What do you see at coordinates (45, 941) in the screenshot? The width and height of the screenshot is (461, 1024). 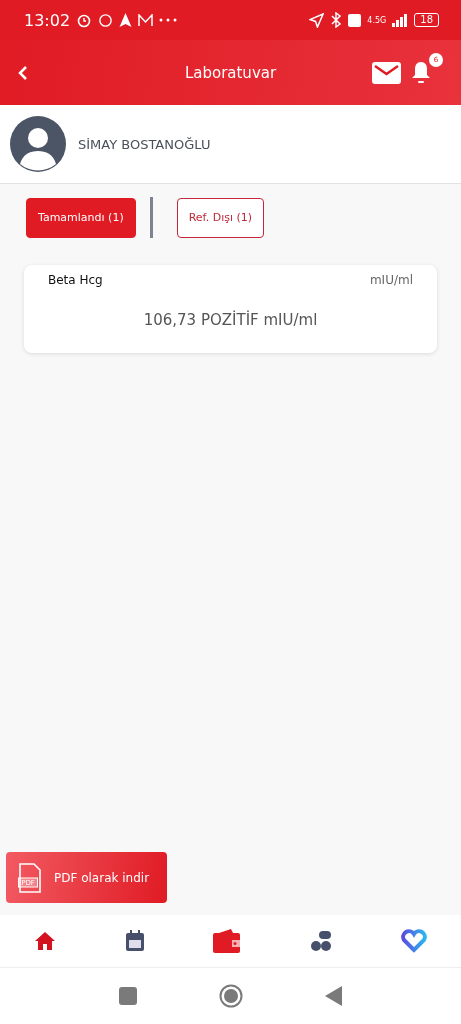 I see `home-tab` at bounding box center [45, 941].